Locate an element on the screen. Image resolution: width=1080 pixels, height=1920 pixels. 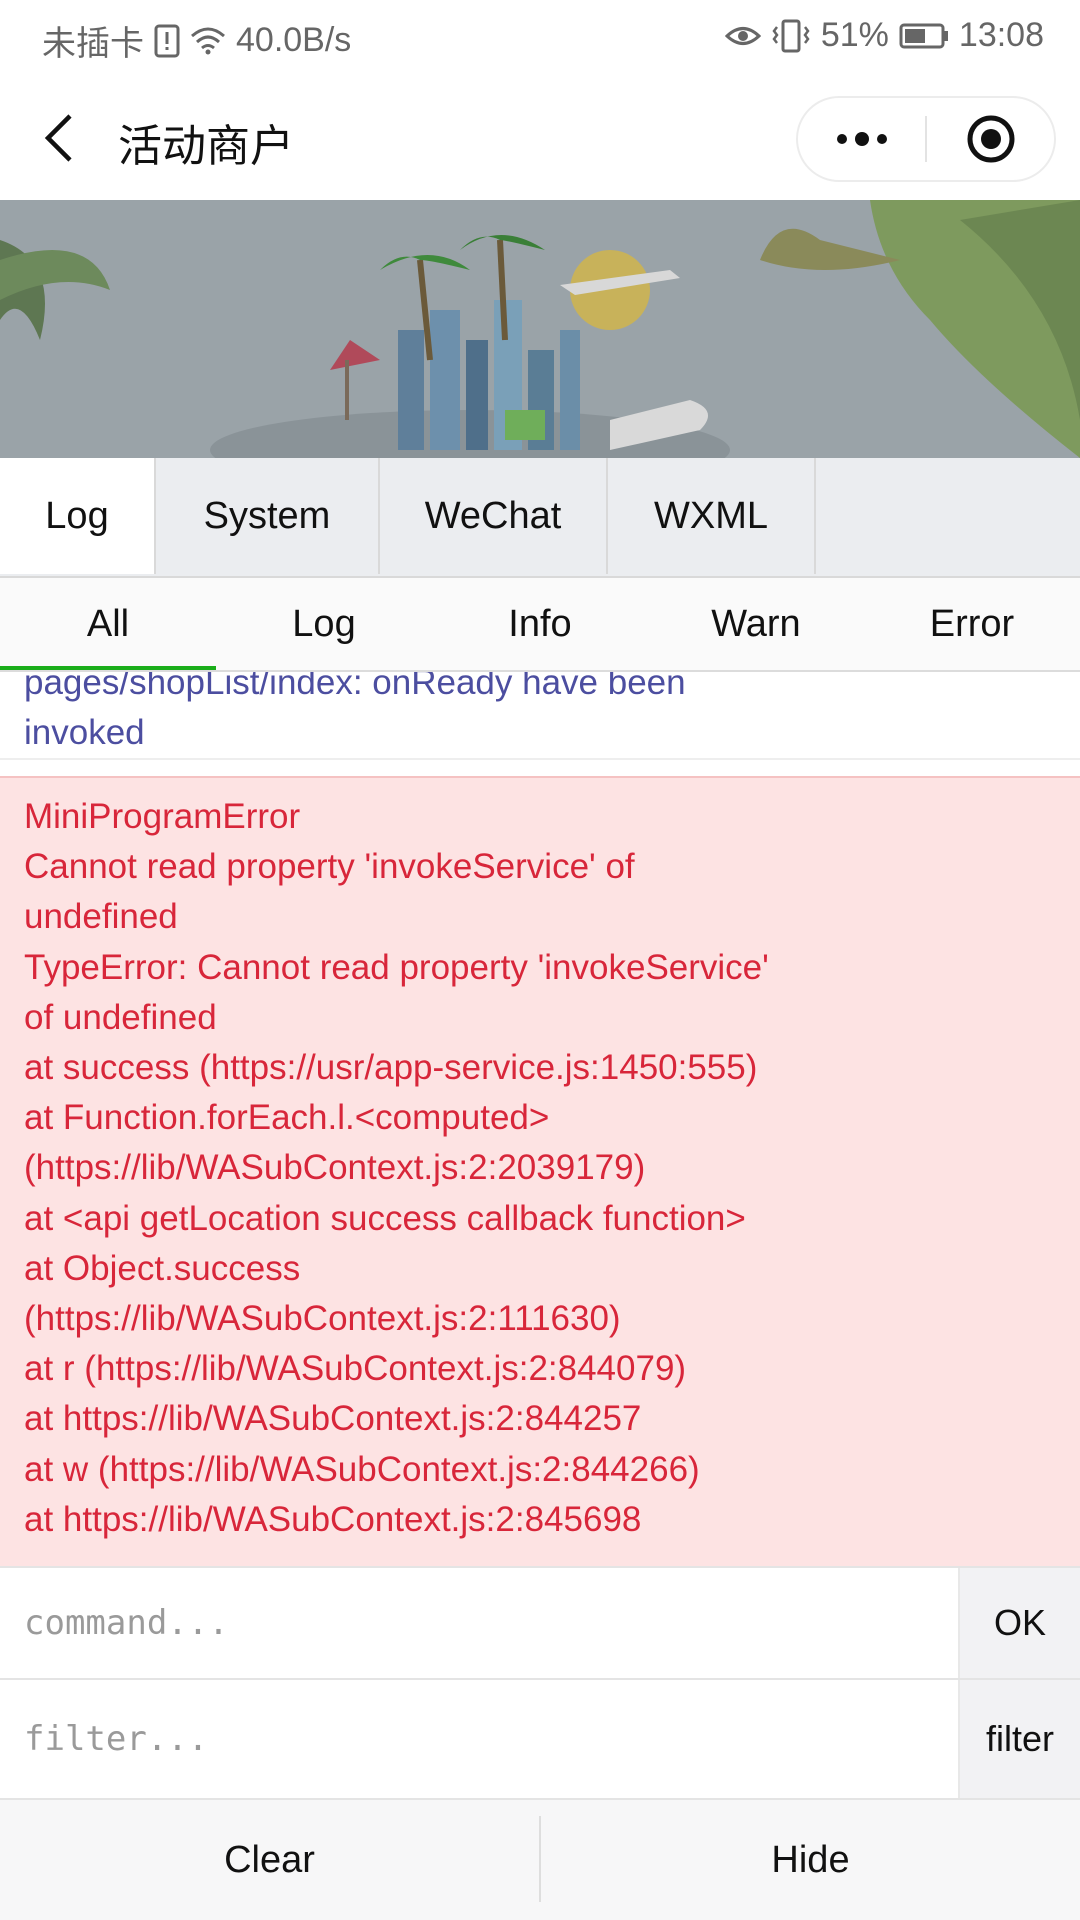
filter-row: filter is located at coordinates (540, 1740).